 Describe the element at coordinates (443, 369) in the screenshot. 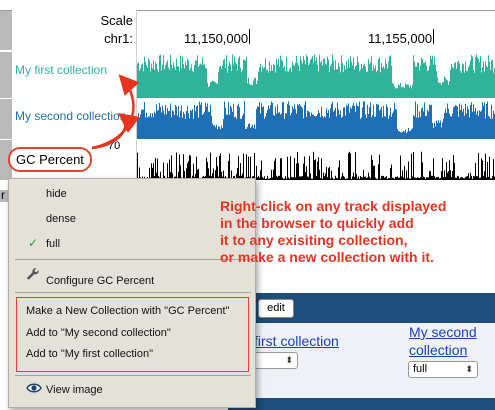

I see `collection-second-select: full ⬍` at that location.